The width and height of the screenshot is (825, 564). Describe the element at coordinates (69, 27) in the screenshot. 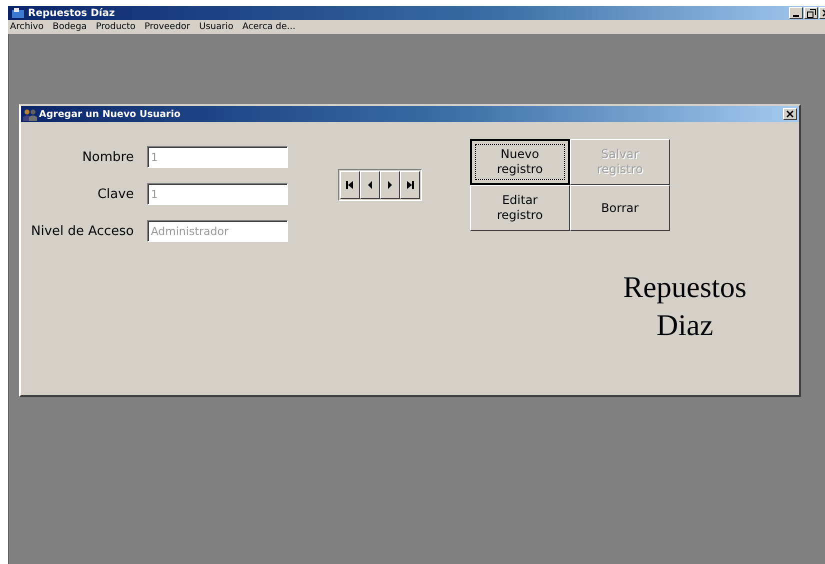

I see `menu-item: Bodega` at that location.